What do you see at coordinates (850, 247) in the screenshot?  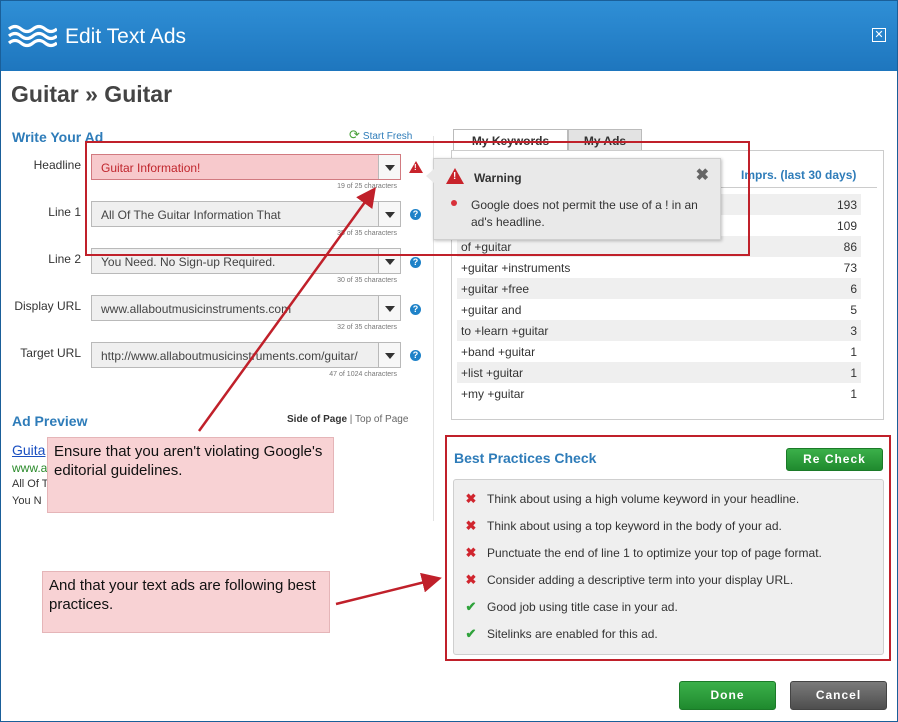 I see `keyword-impressions: 86` at bounding box center [850, 247].